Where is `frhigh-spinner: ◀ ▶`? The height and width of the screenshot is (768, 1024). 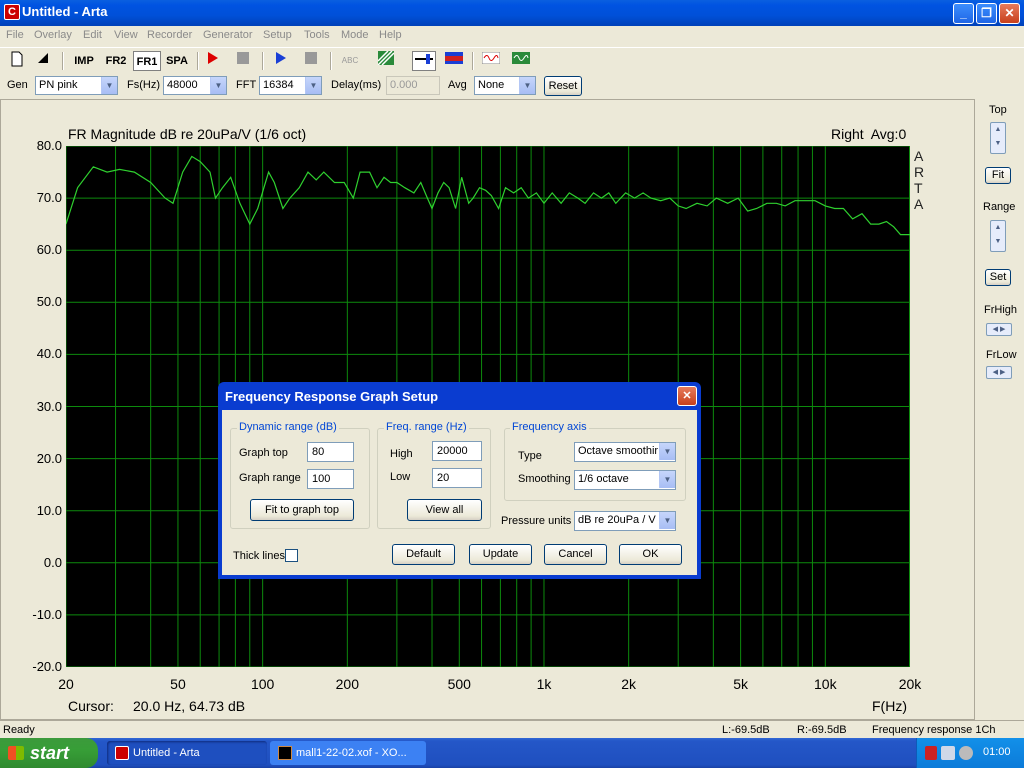
frhigh-spinner: ◀ ▶ is located at coordinates (999, 329).